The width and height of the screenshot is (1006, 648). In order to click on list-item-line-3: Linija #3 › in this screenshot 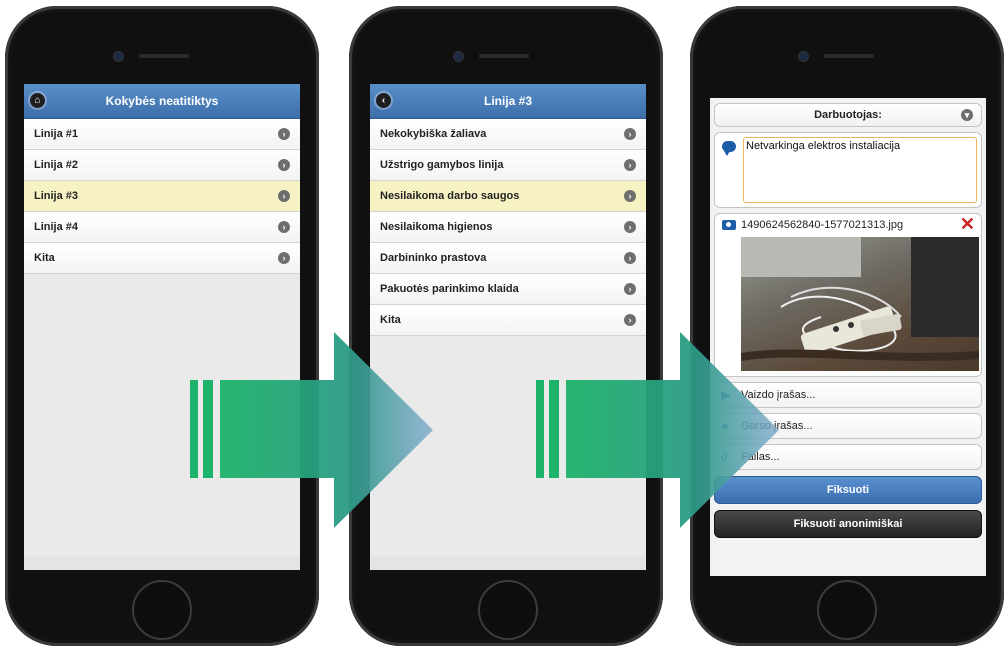, I will do `click(162, 196)`.